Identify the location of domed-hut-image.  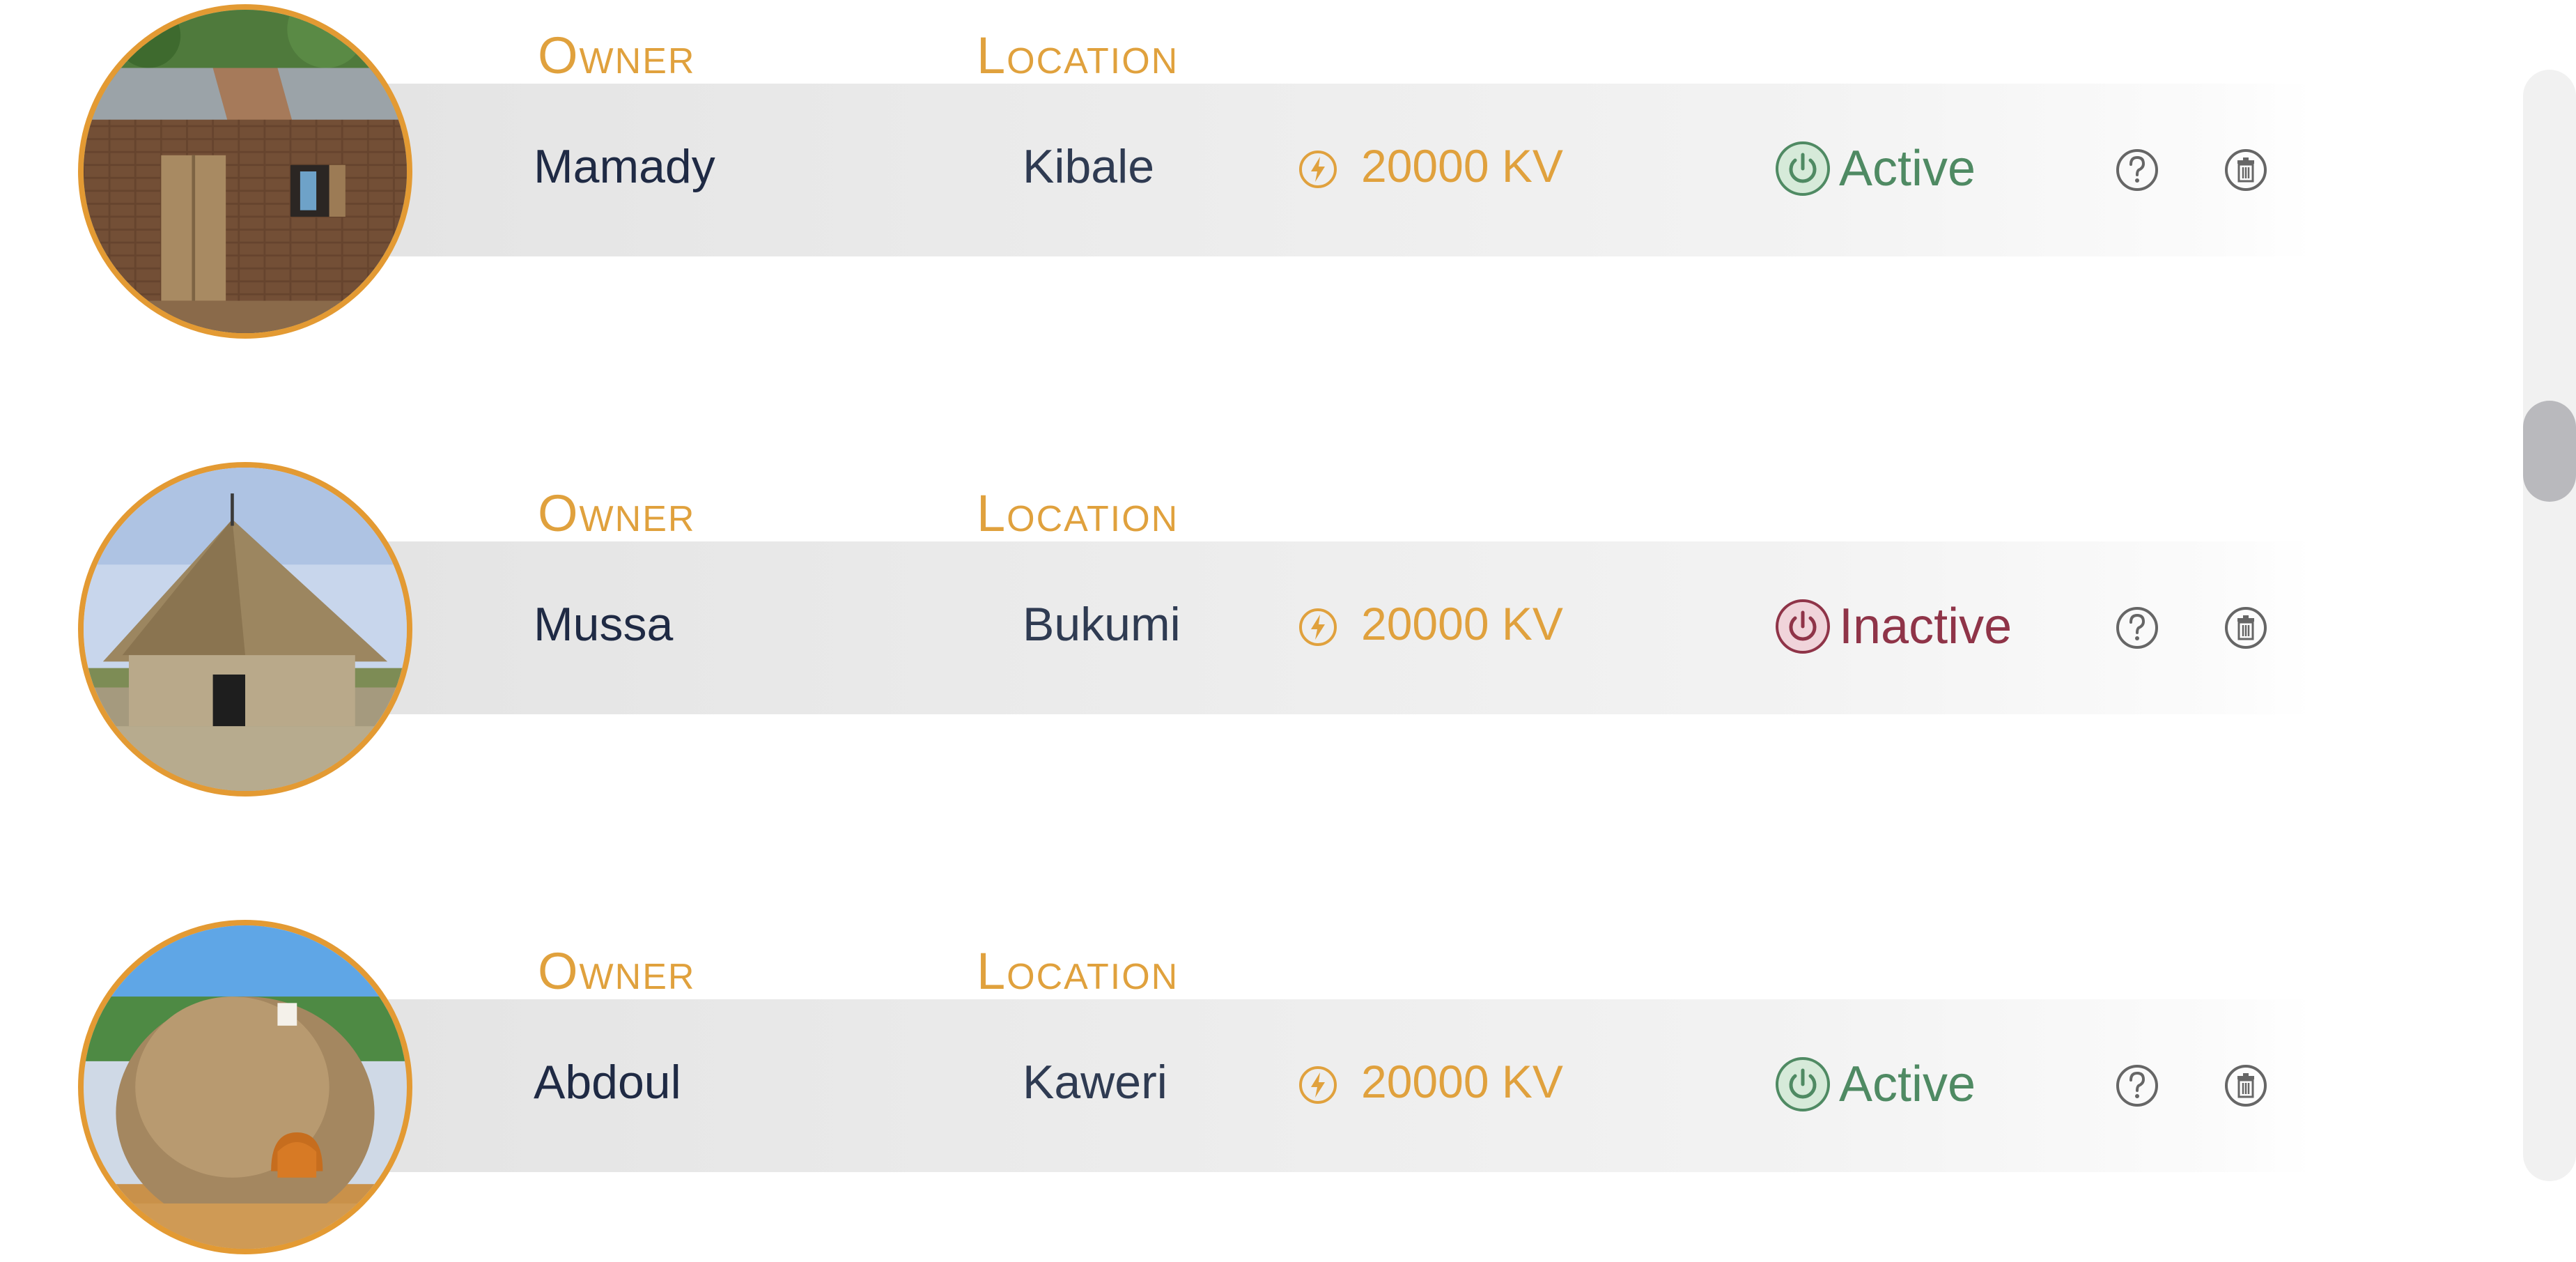
(245, 1087).